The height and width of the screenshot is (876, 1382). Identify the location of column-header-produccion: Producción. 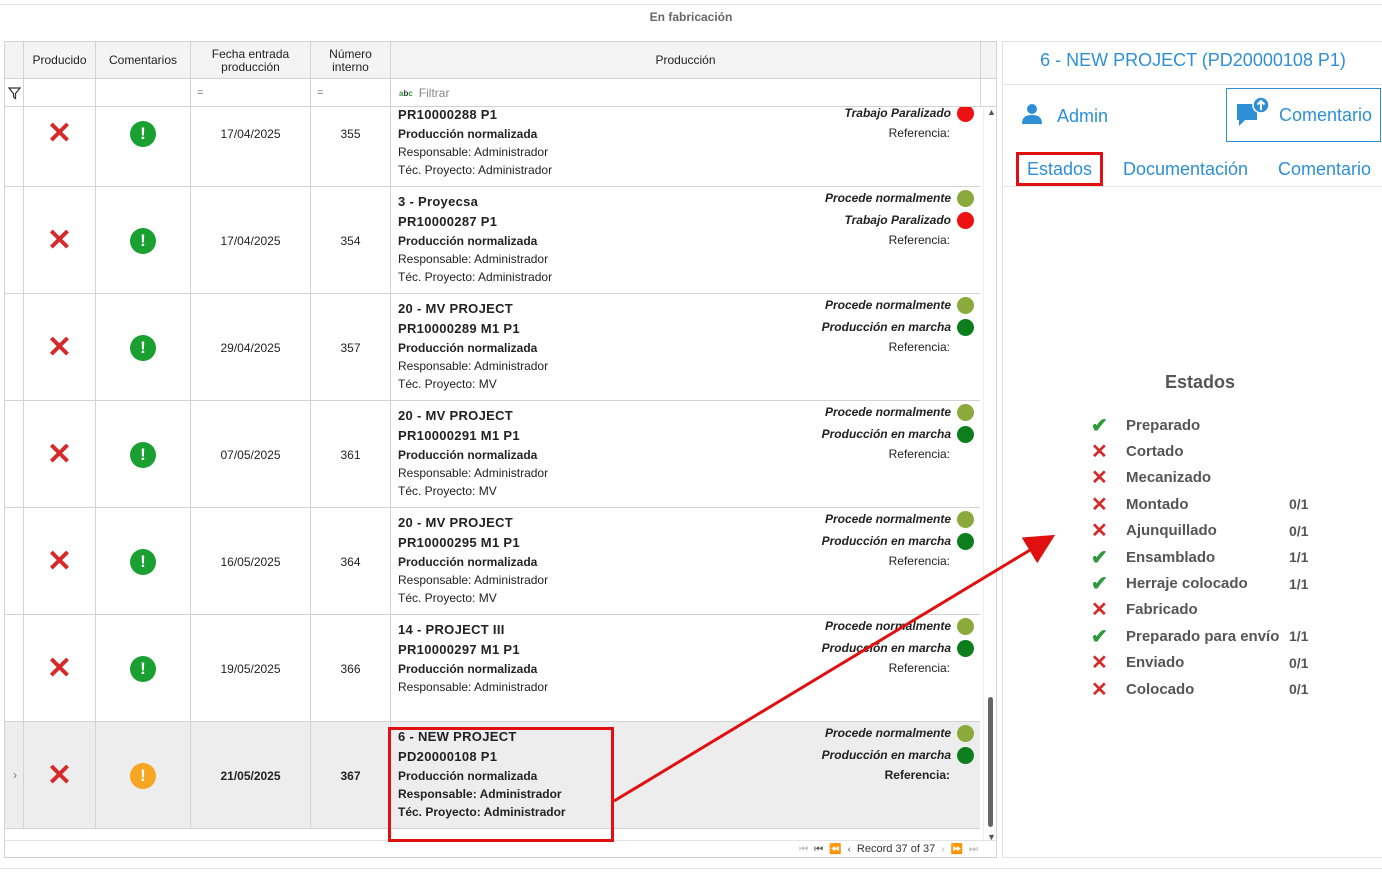
(686, 60).